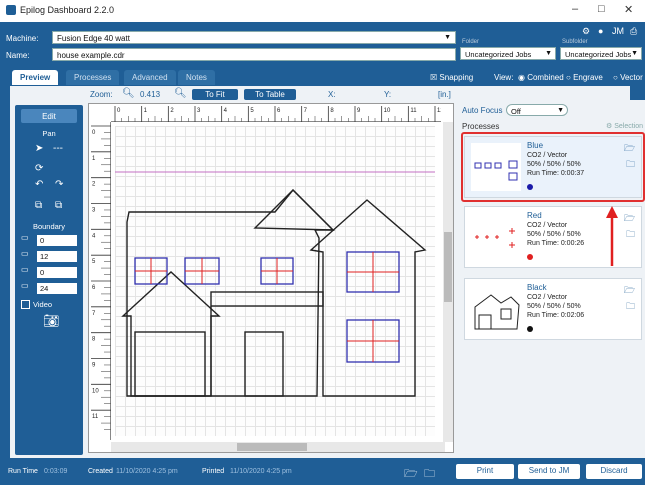  What do you see at coordinates (575, 42) in the screenshot?
I see `subfolder-label: Subfolder` at bounding box center [575, 42].